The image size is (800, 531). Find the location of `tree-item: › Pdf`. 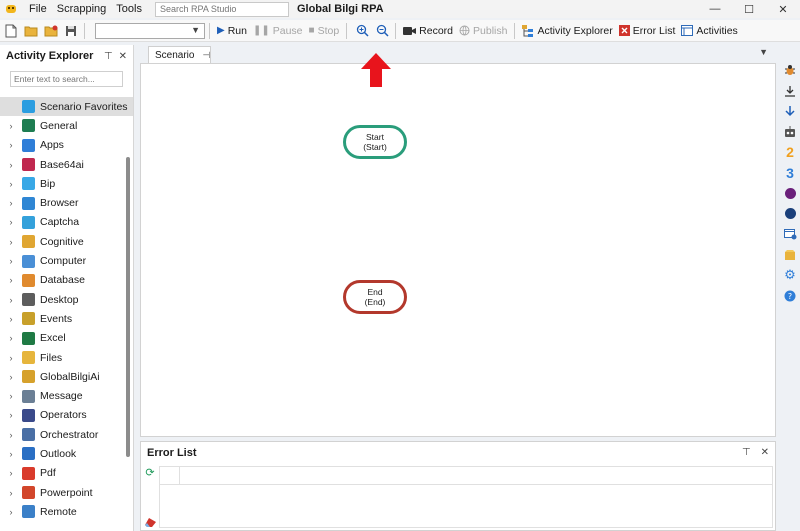

tree-item: › Pdf is located at coordinates (66, 473).